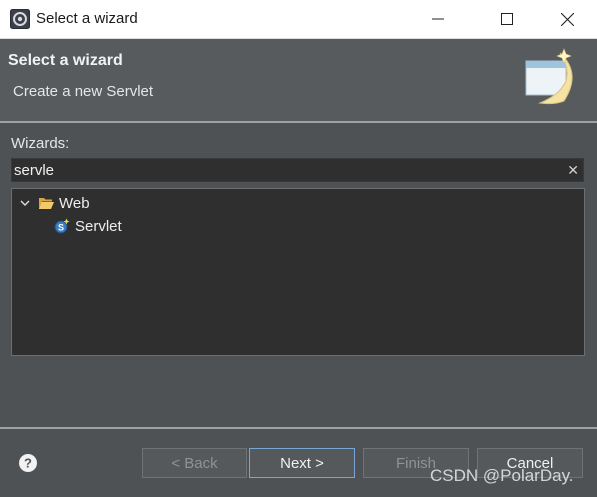 Image resolution: width=597 pixels, height=497 pixels. What do you see at coordinates (297, 170) in the screenshot?
I see `wizard-filter-input: servle ✕` at bounding box center [297, 170].